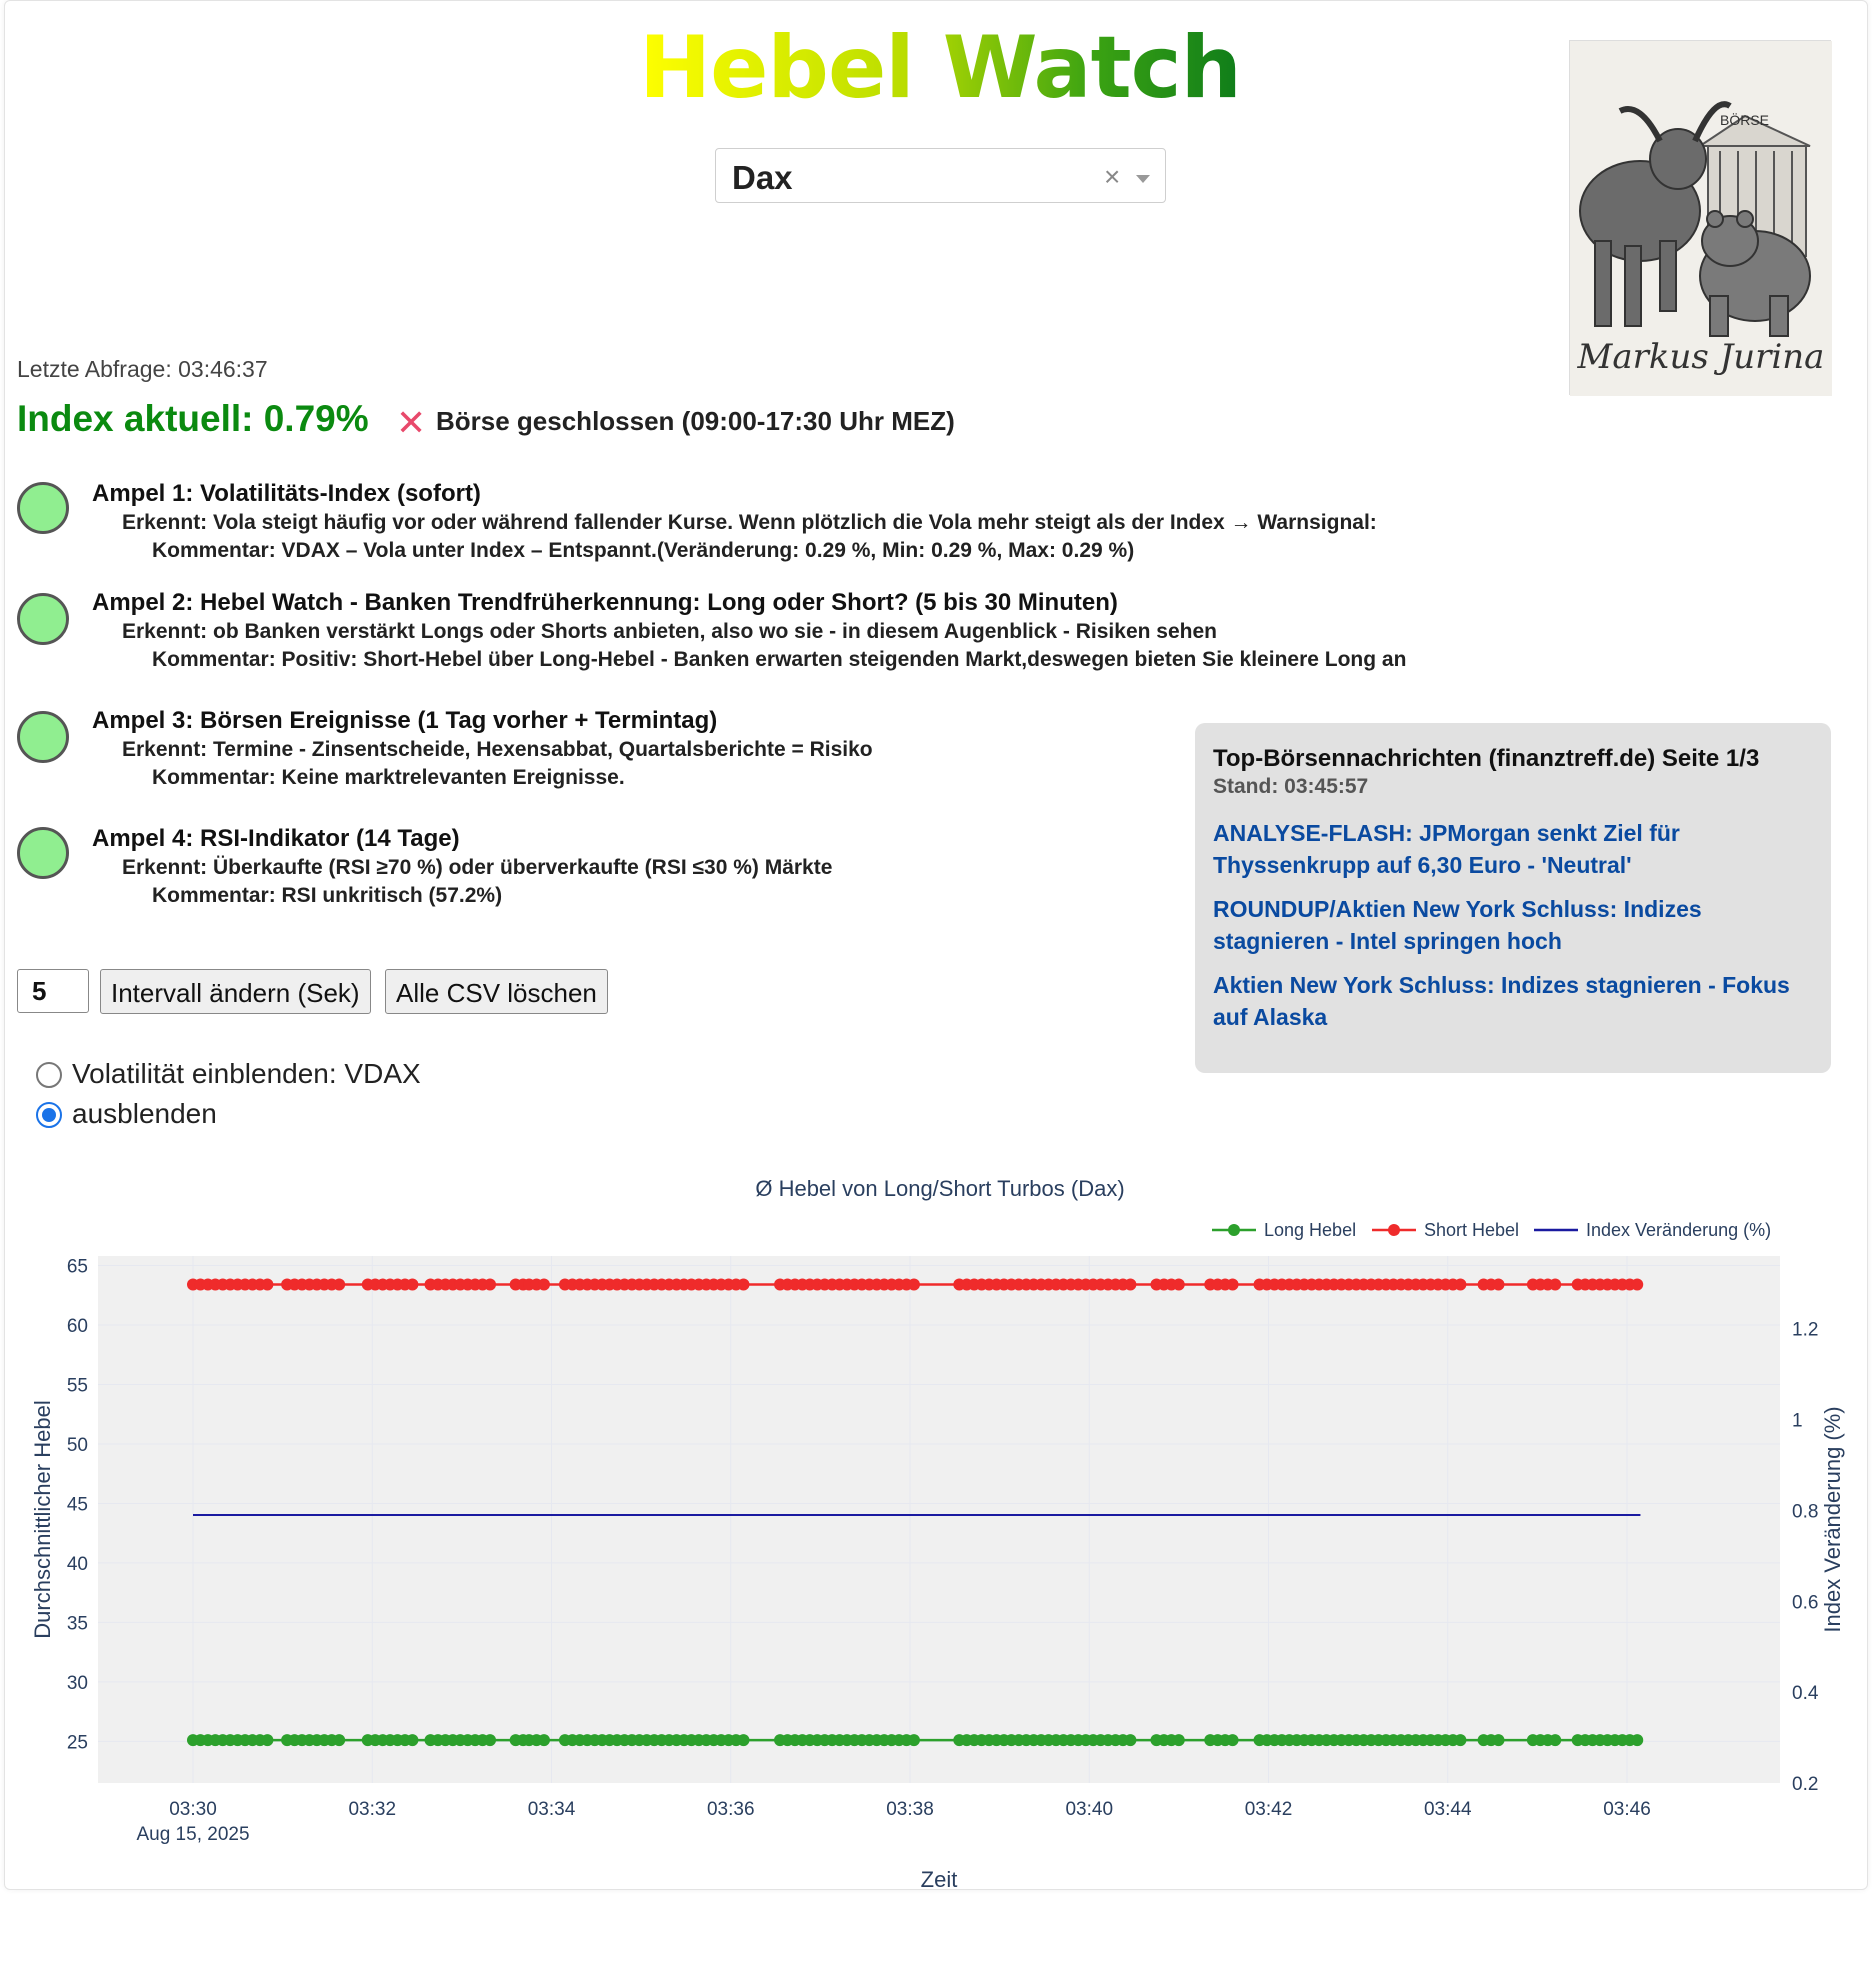  I want to click on y-tick-label: 40, so click(77, 1564).